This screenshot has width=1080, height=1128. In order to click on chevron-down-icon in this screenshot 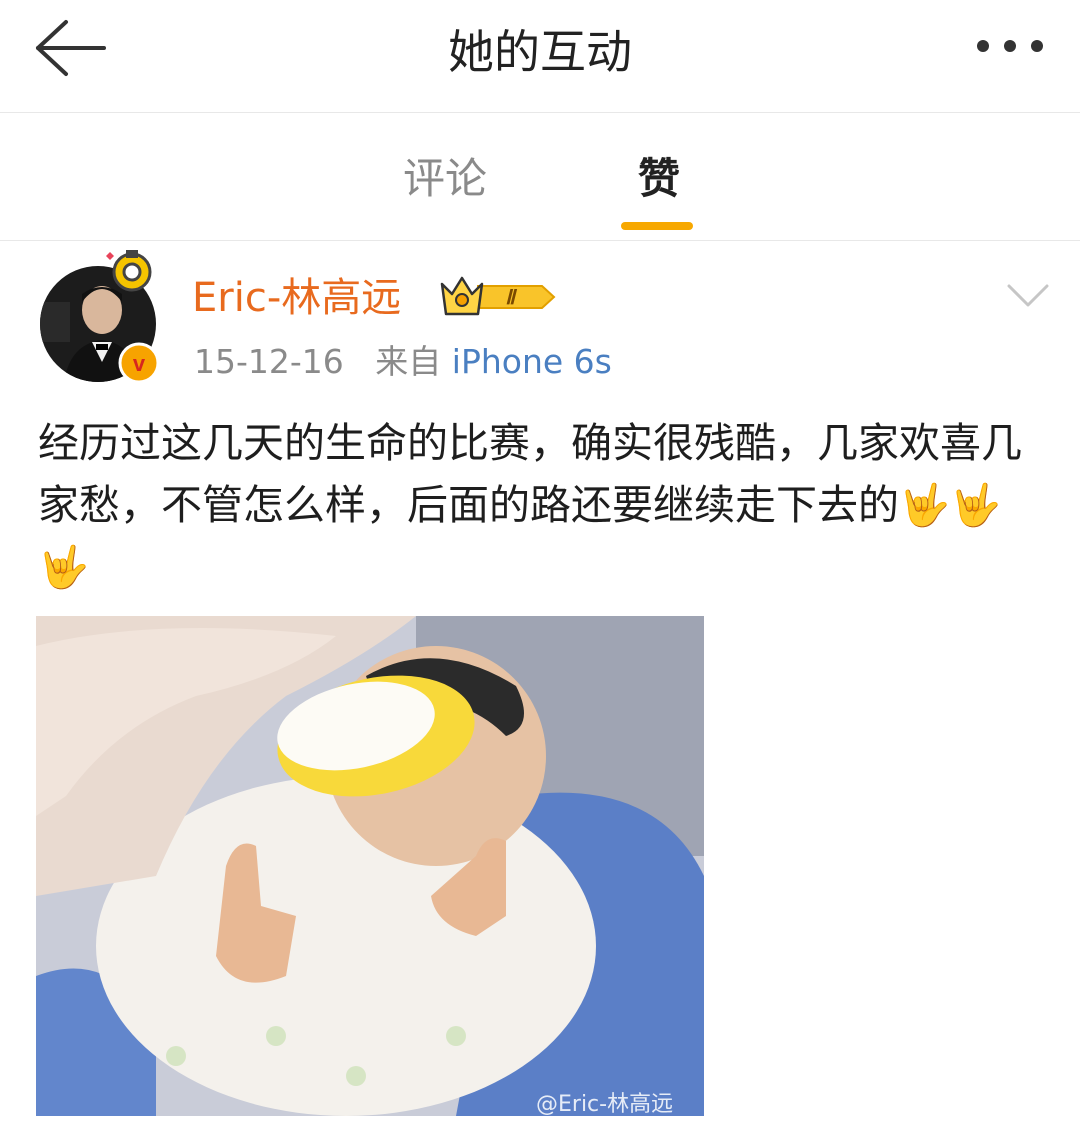, I will do `click(1028, 295)`.